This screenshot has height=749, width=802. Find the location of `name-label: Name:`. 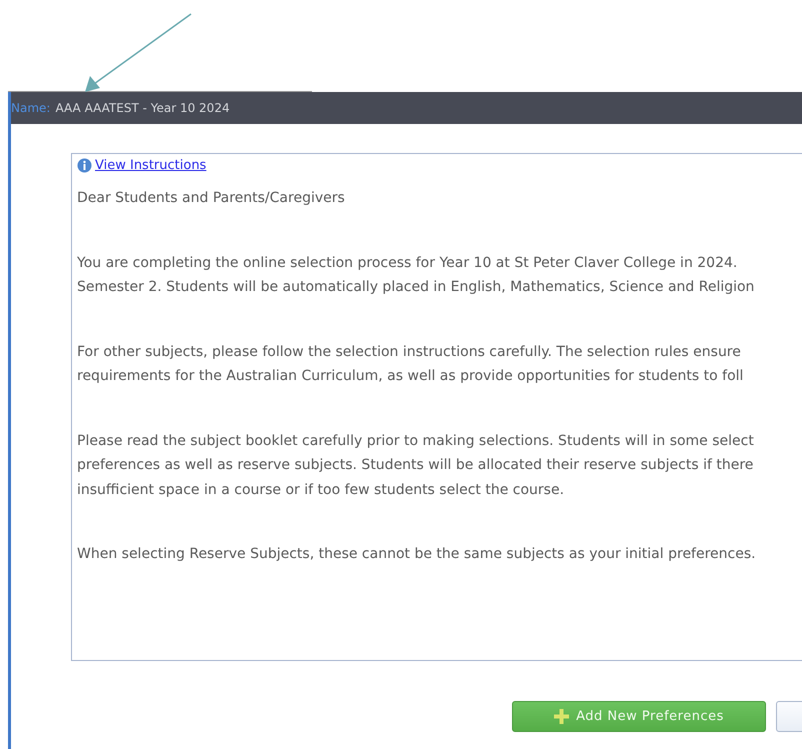

name-label: Name: is located at coordinates (30, 108).